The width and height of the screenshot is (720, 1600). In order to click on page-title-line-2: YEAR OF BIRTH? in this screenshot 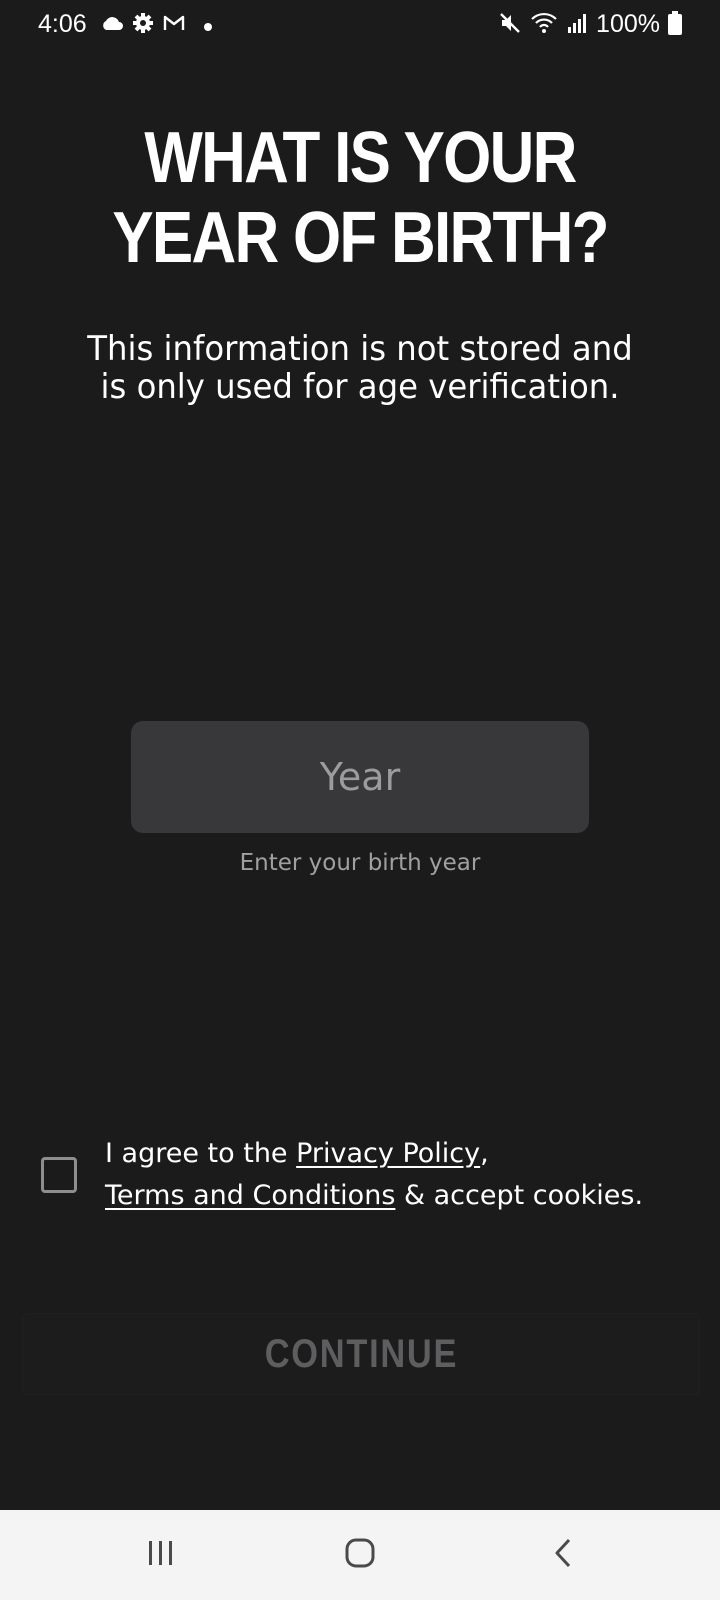, I will do `click(360, 238)`.